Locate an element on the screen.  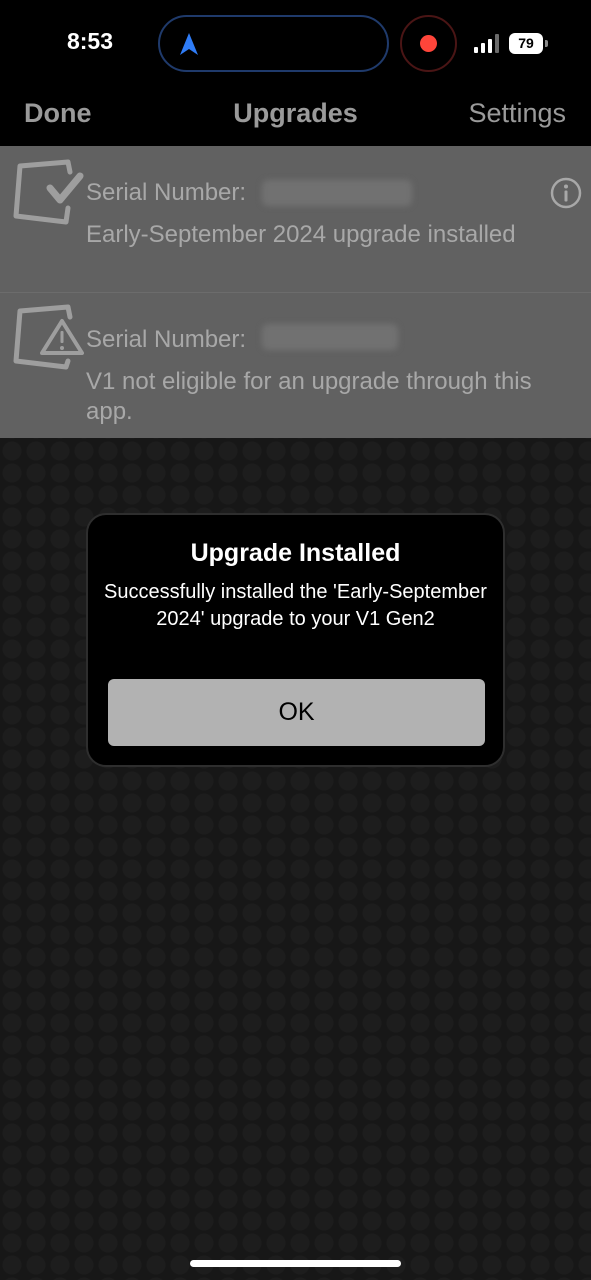
signal-bars-icon is located at coordinates (486, 43).